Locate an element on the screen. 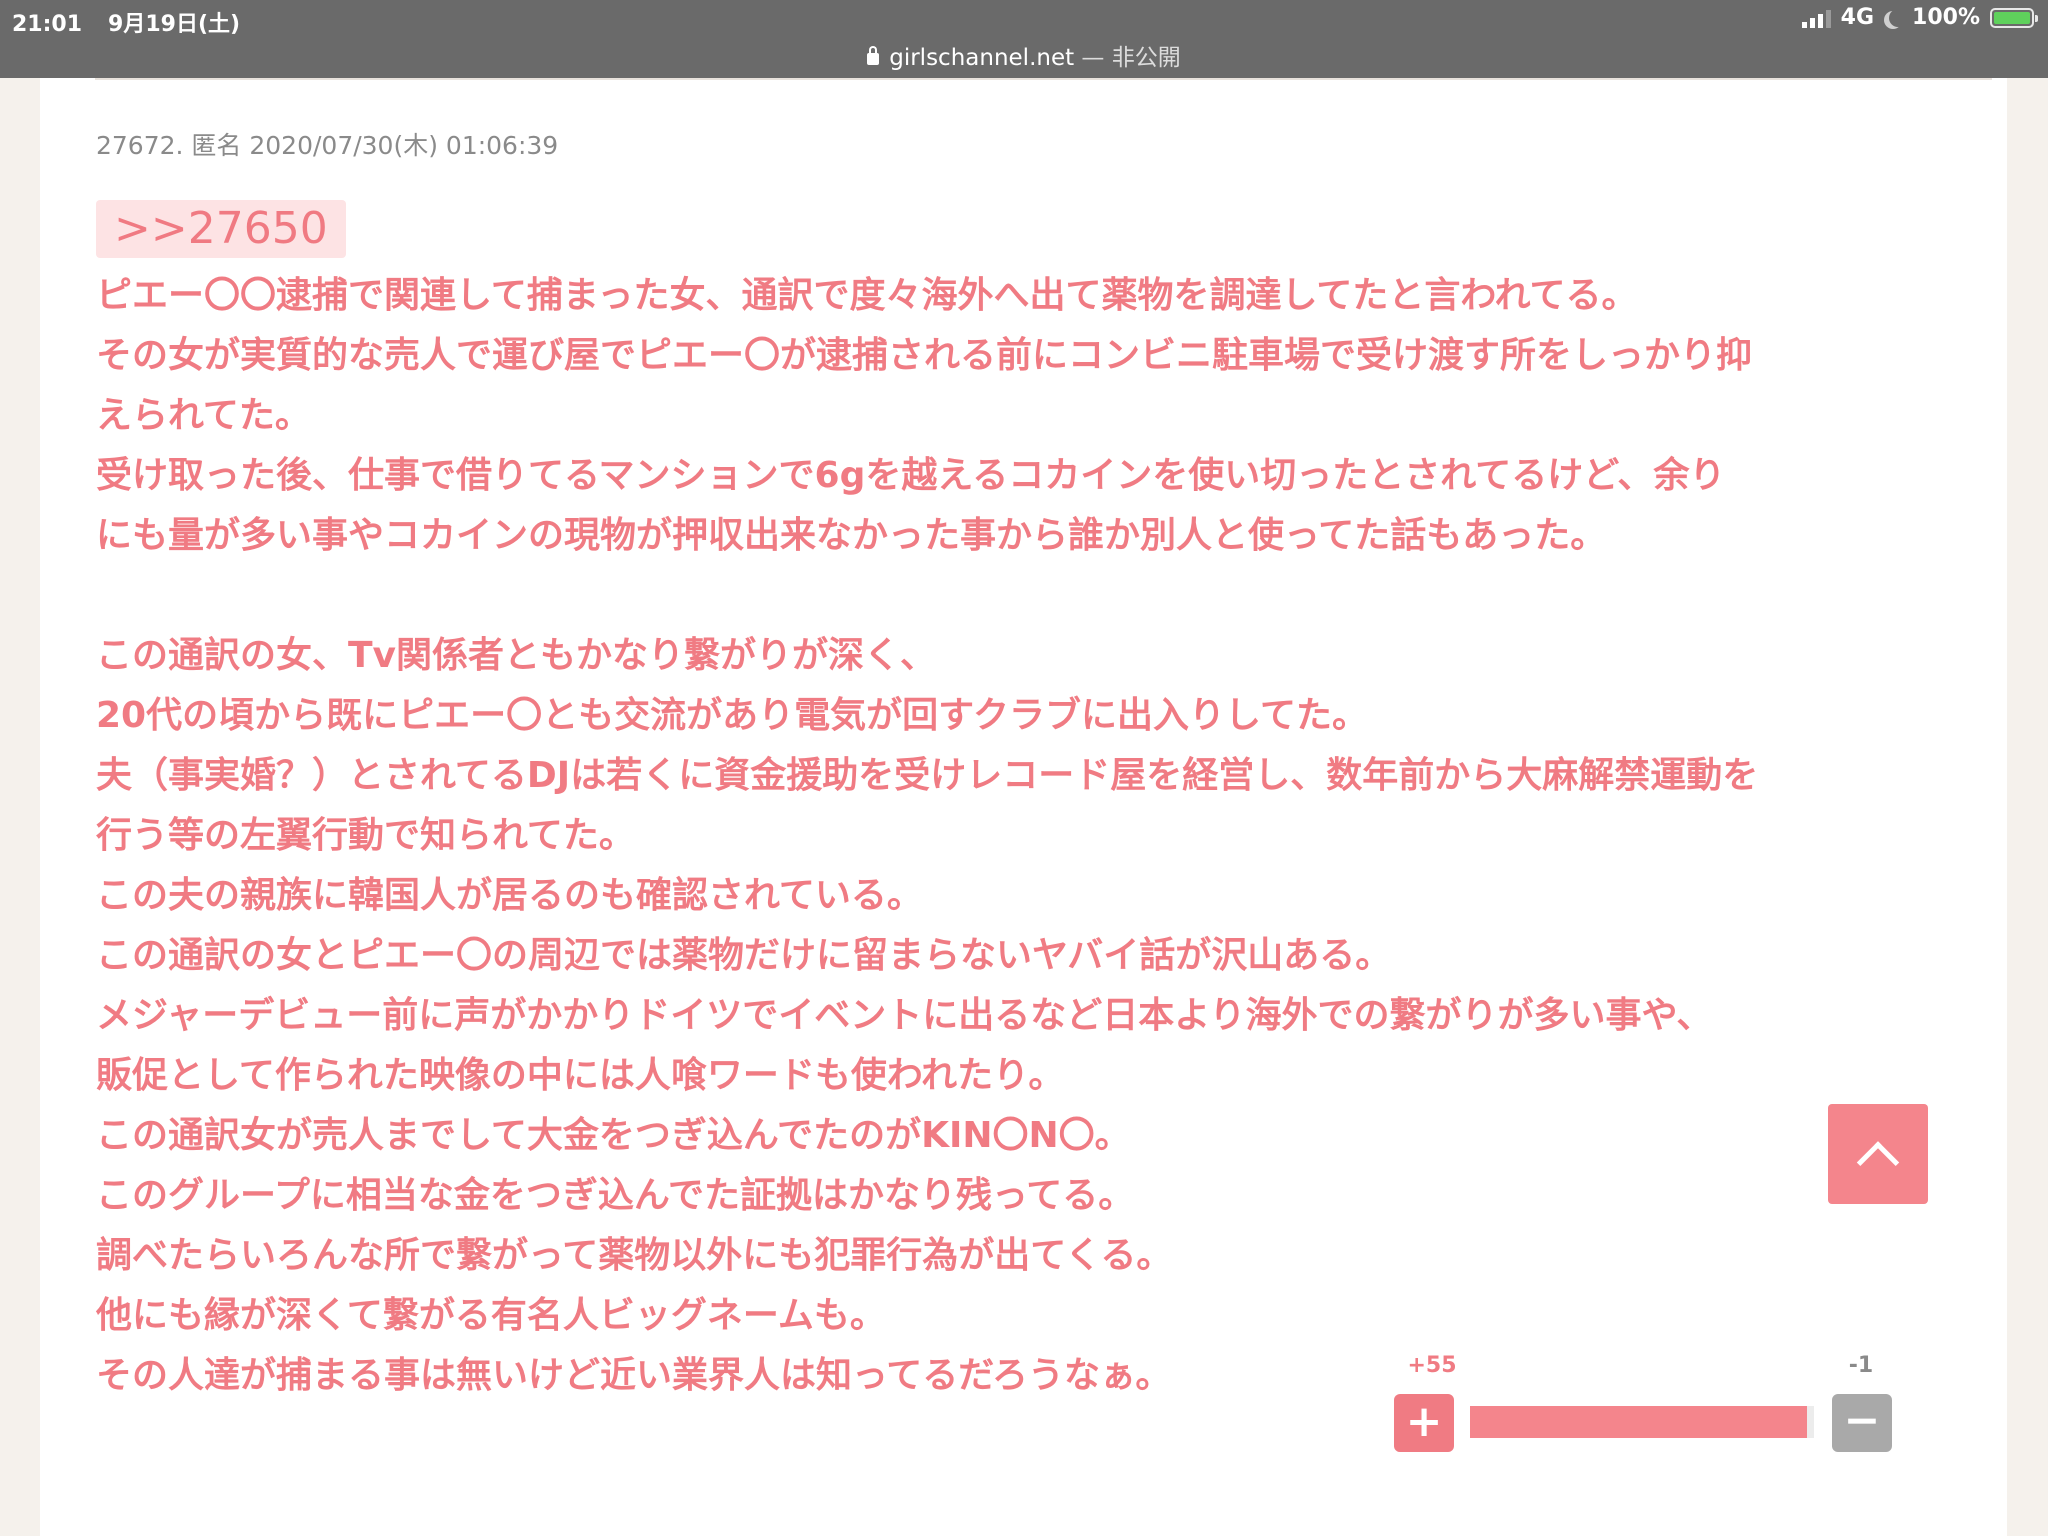 This screenshot has width=2048, height=1536. battery-level is located at coordinates (2012, 17).